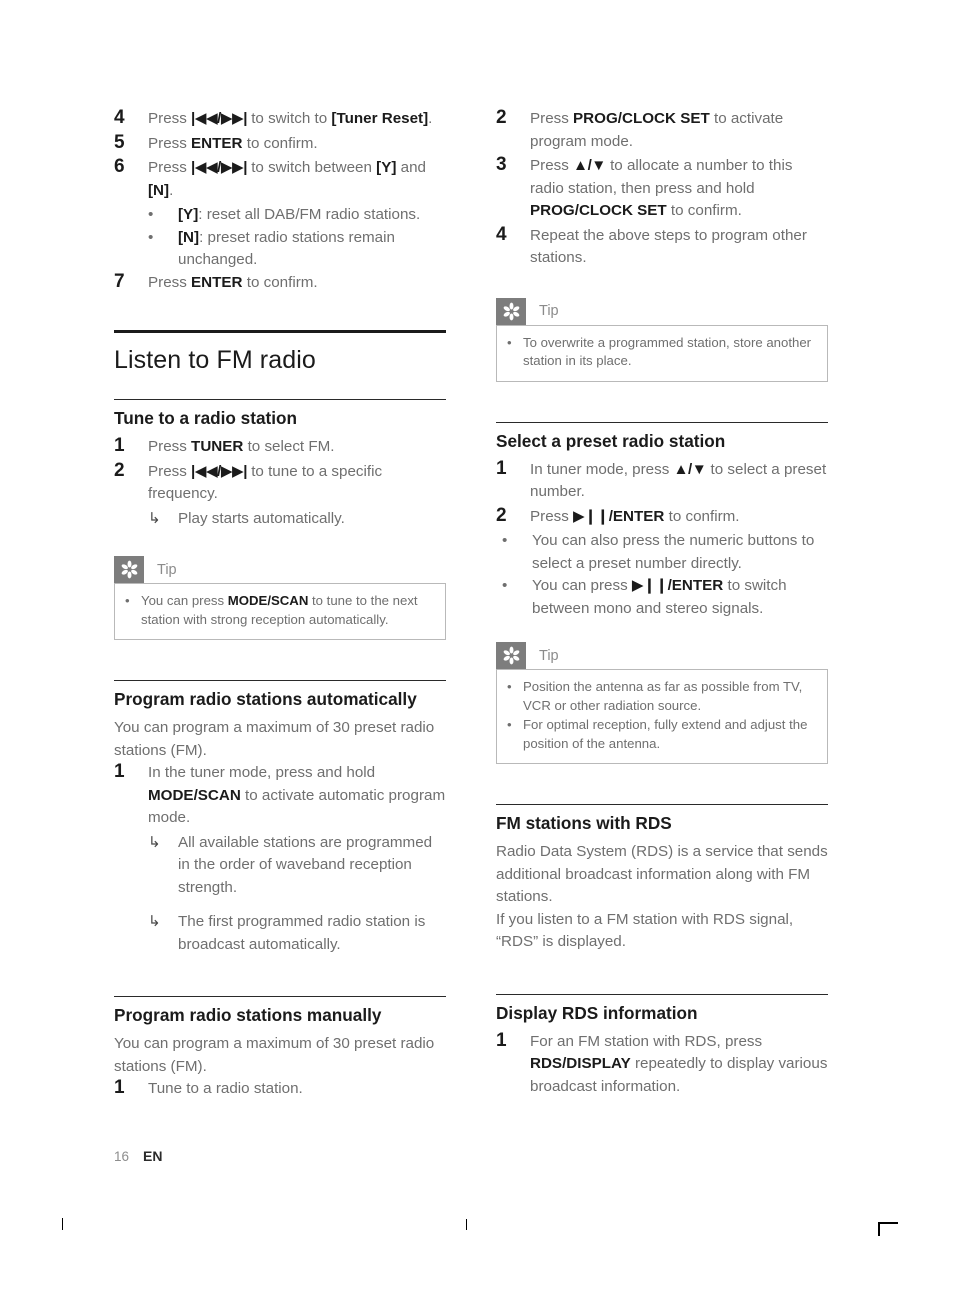 The width and height of the screenshot is (954, 1291). What do you see at coordinates (153, 1156) in the screenshot?
I see `language-code: EN` at bounding box center [153, 1156].